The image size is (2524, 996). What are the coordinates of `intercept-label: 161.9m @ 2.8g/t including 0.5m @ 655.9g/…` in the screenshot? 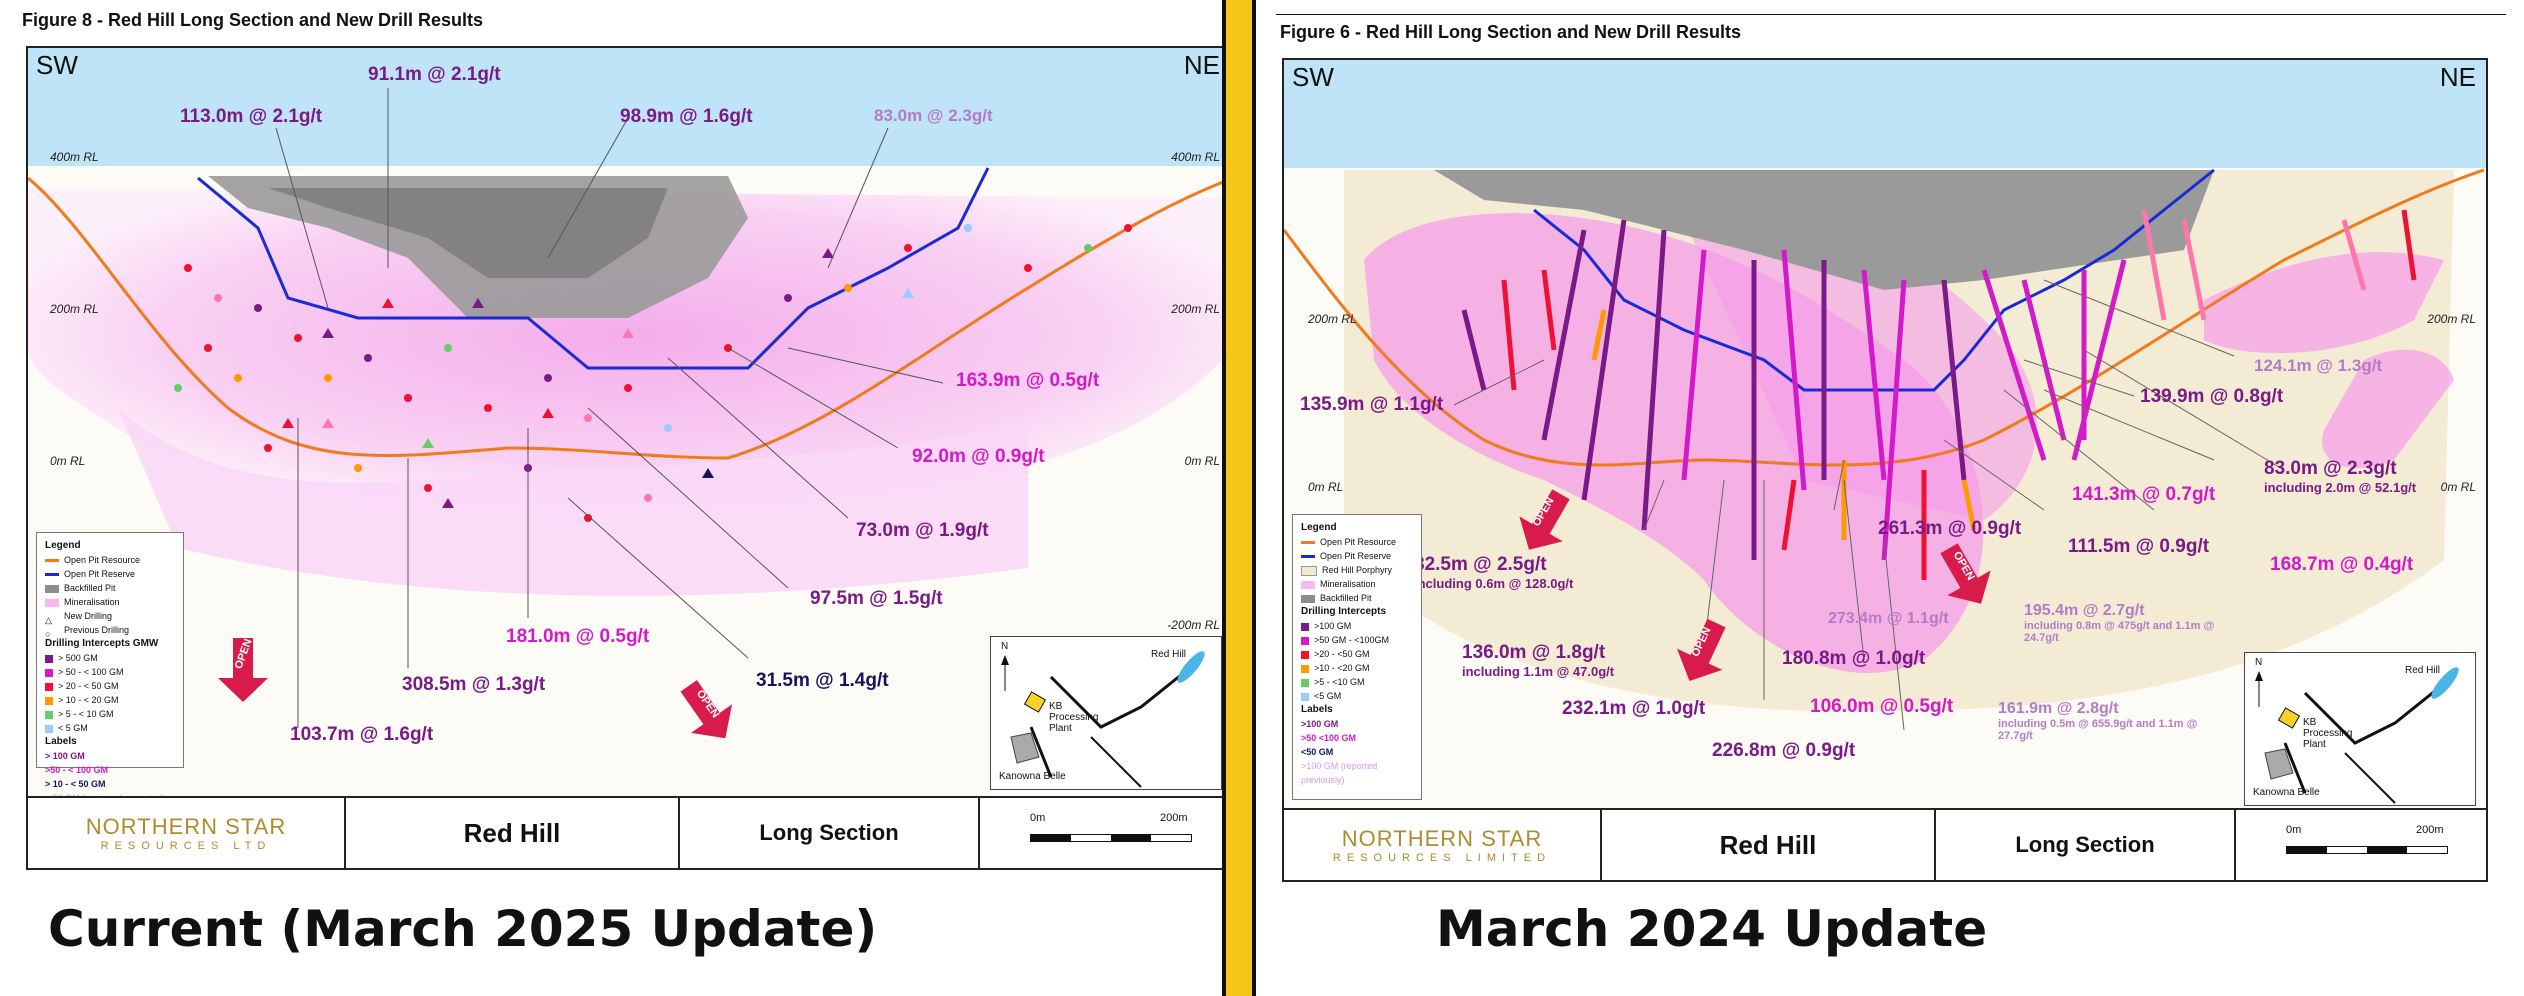 It's located at (2103, 721).